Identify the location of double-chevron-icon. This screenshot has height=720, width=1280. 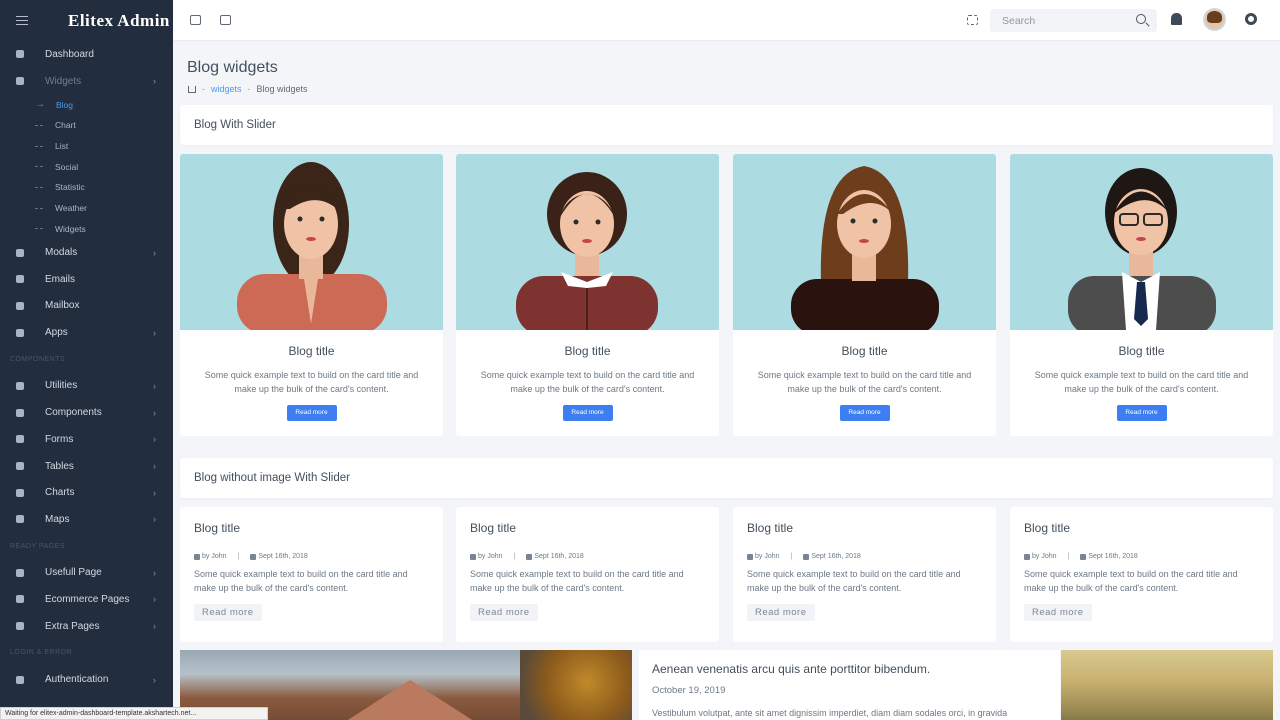
(20, 572).